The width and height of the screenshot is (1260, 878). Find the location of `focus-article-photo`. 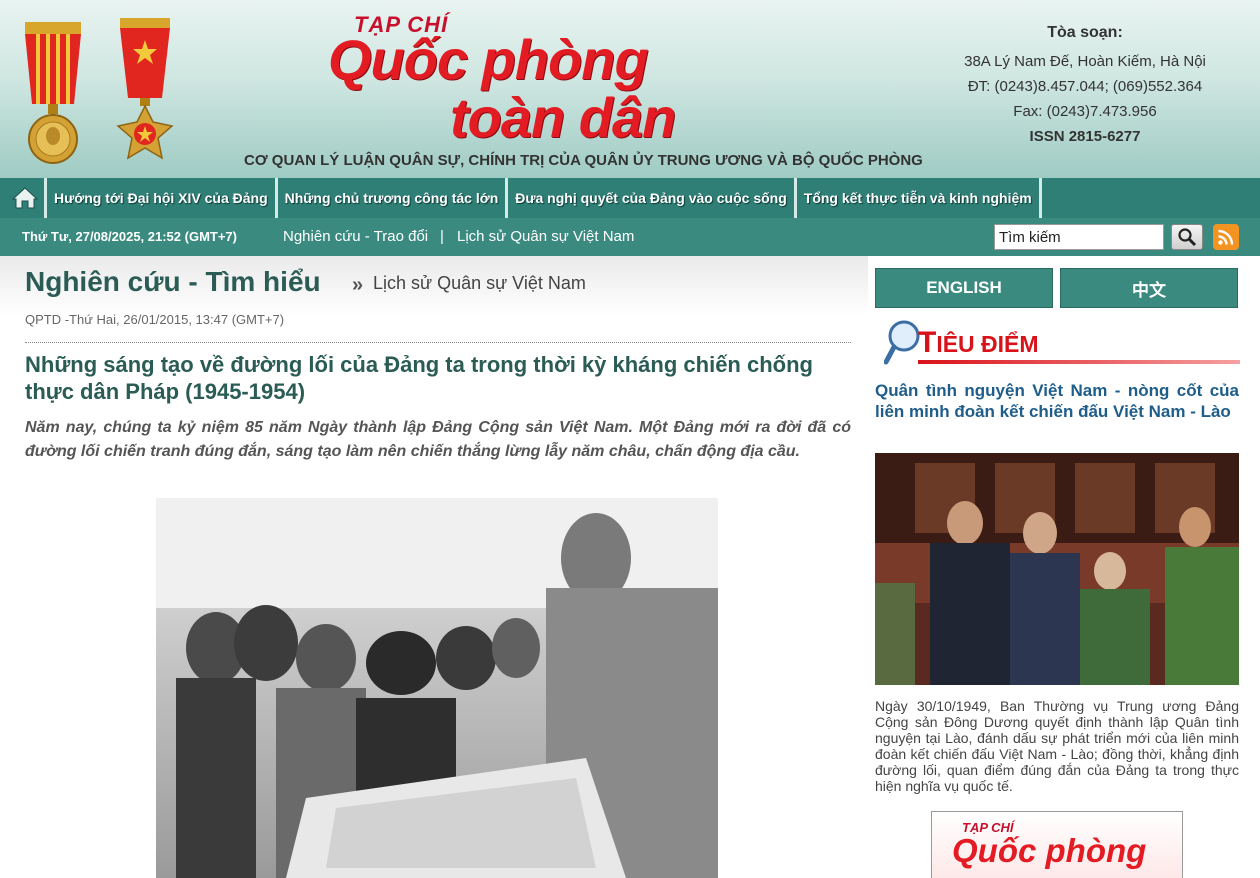

focus-article-photo is located at coordinates (1057, 569).